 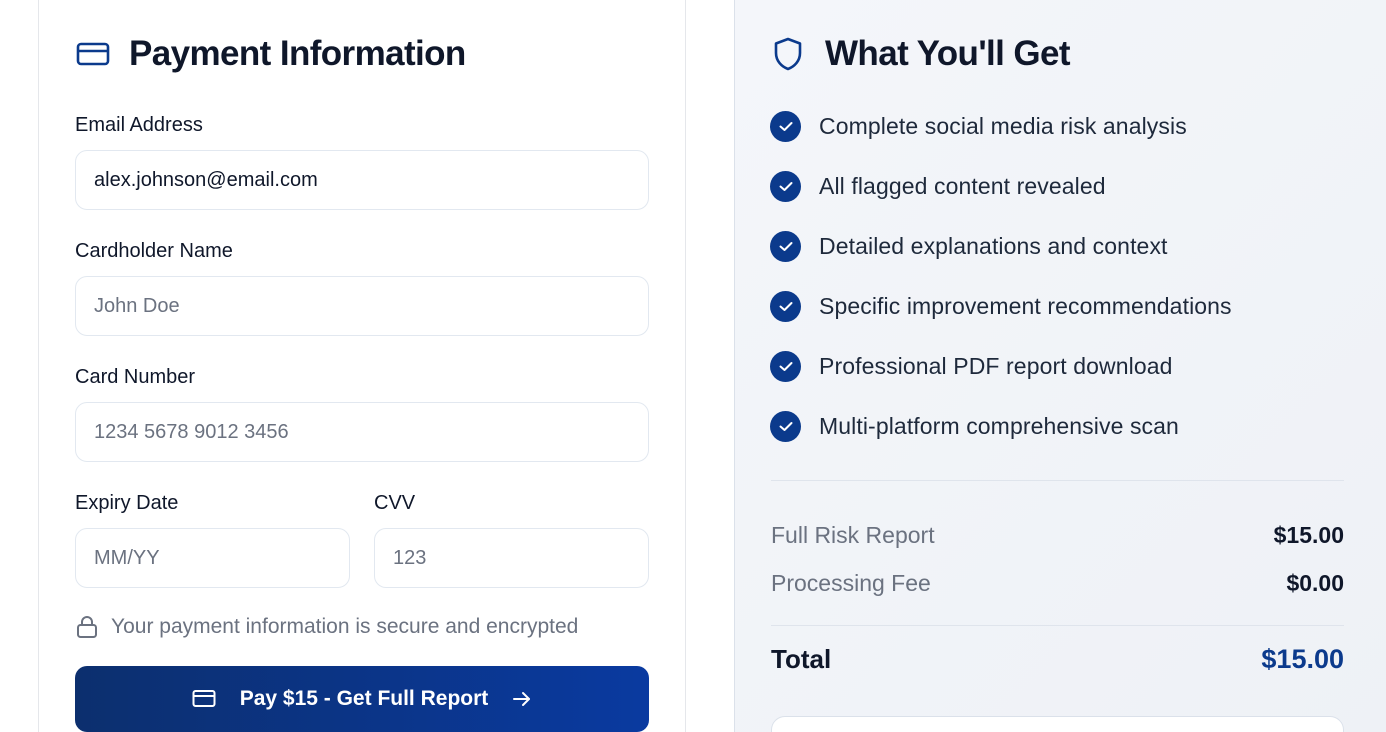 I want to click on list-item: All flagged content revealed, so click(x=1001, y=186).